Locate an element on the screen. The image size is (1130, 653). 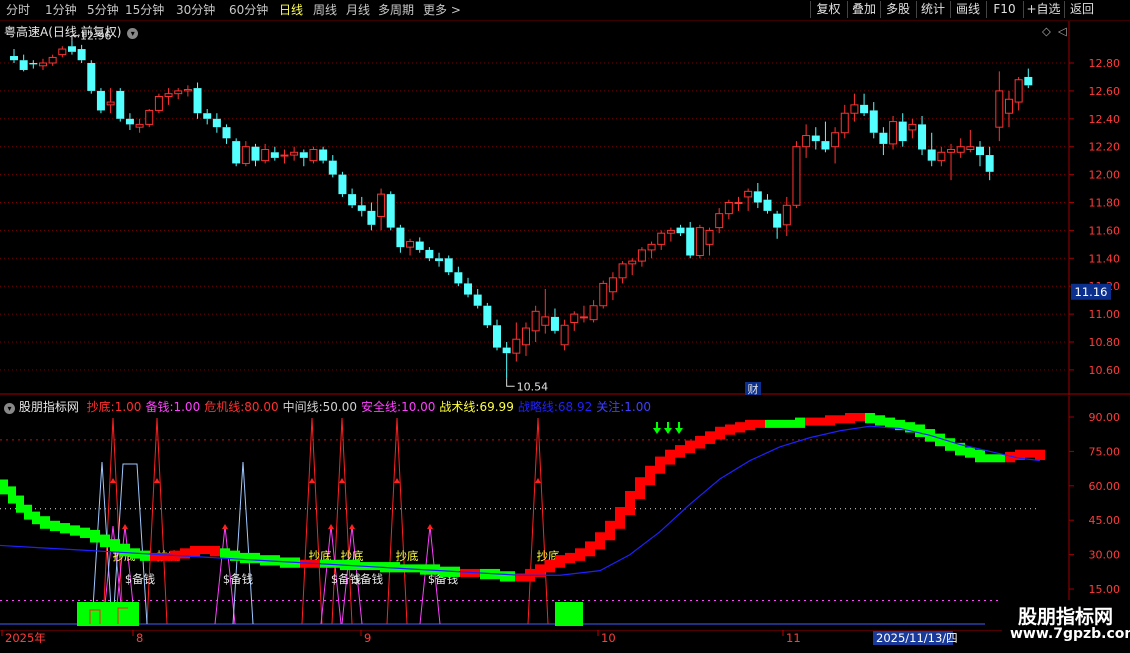
period-tab-4: 30分钟 is located at coordinates (195, 10).